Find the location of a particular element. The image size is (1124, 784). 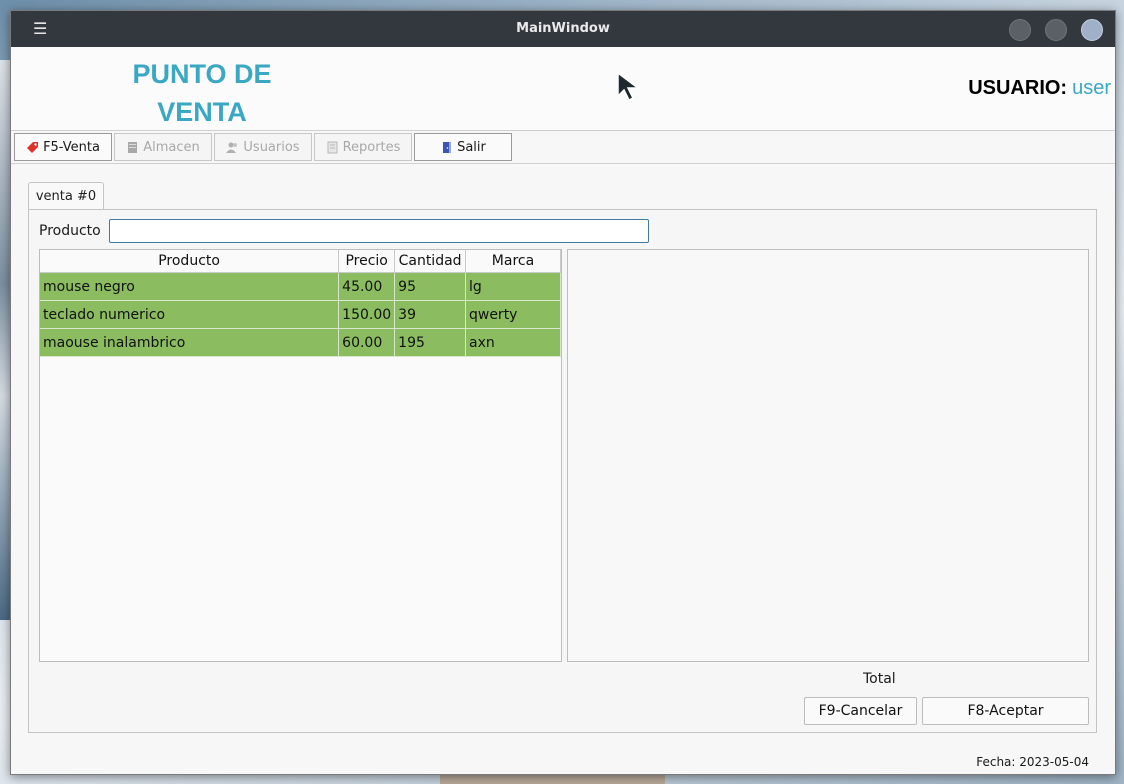

title-bar: ☰ MainWindow is located at coordinates (563, 29).